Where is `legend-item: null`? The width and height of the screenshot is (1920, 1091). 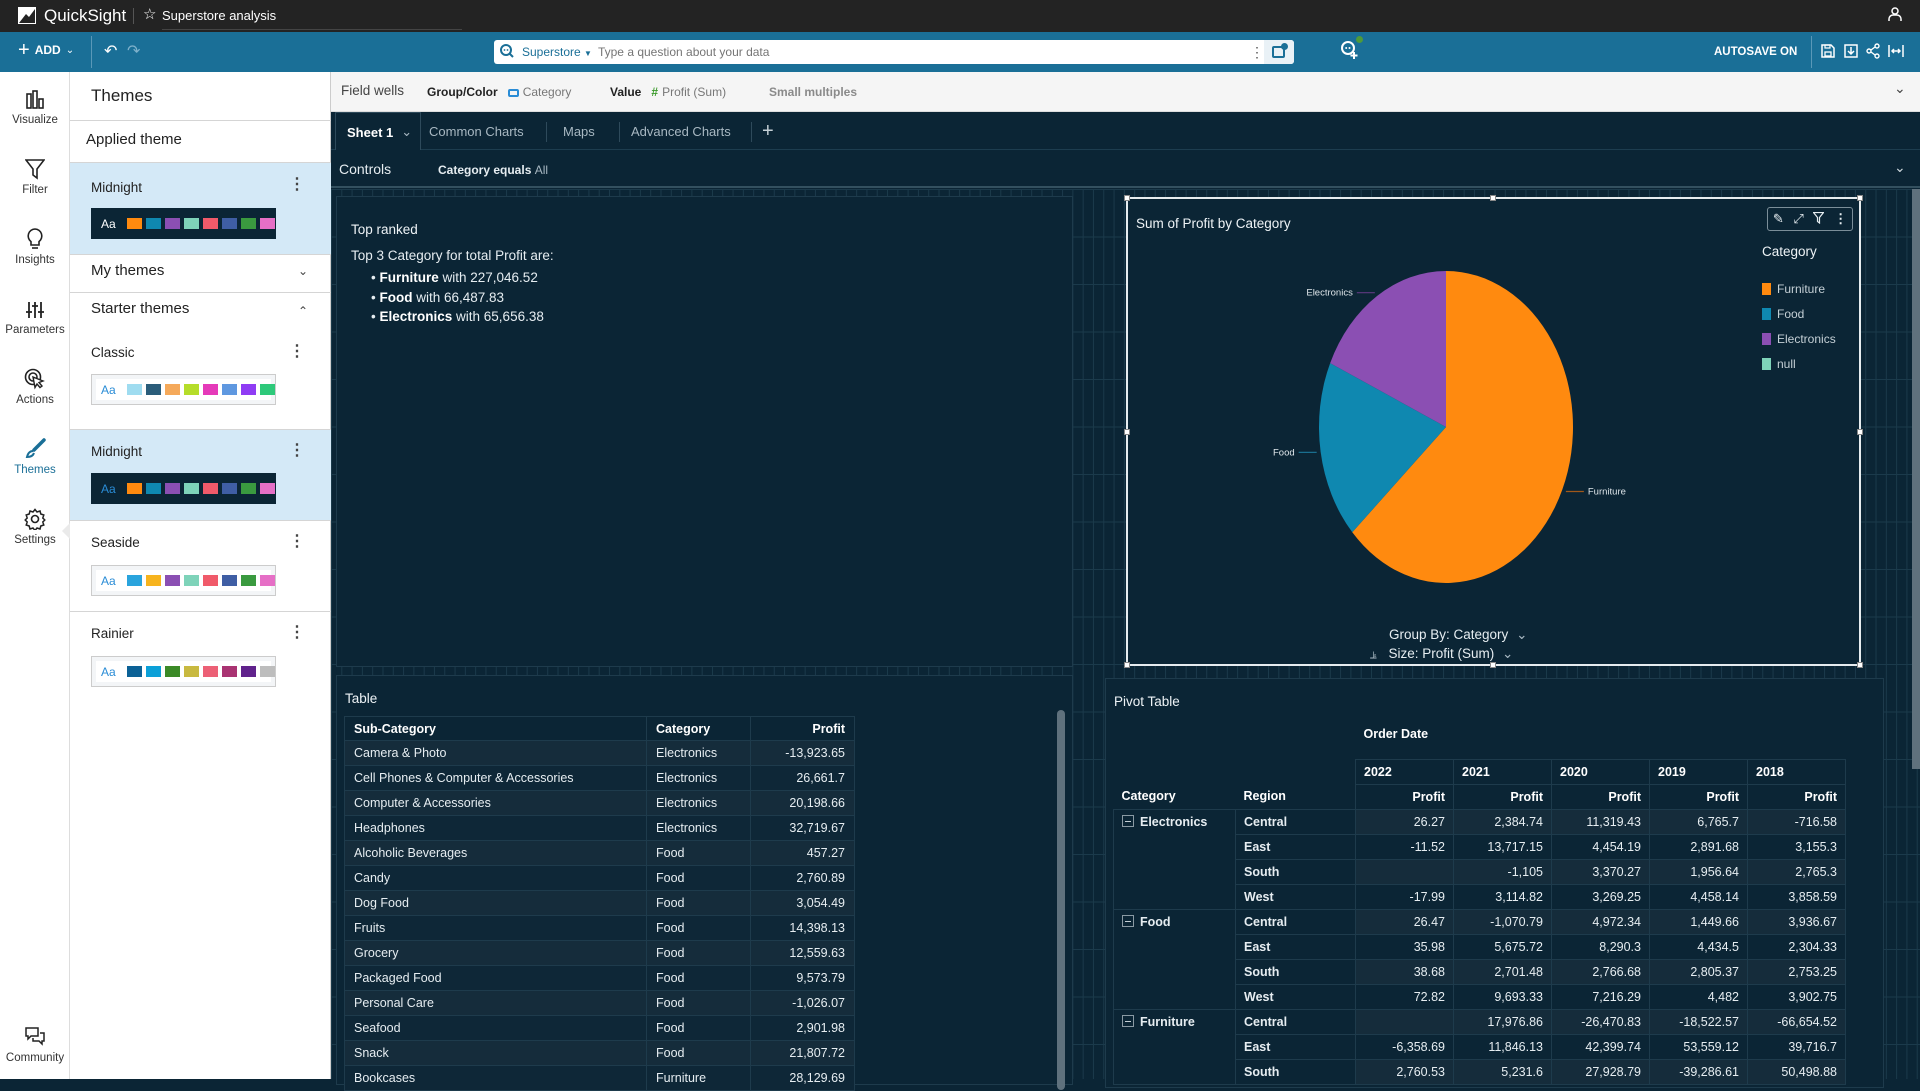 legend-item: null is located at coordinates (1779, 364).